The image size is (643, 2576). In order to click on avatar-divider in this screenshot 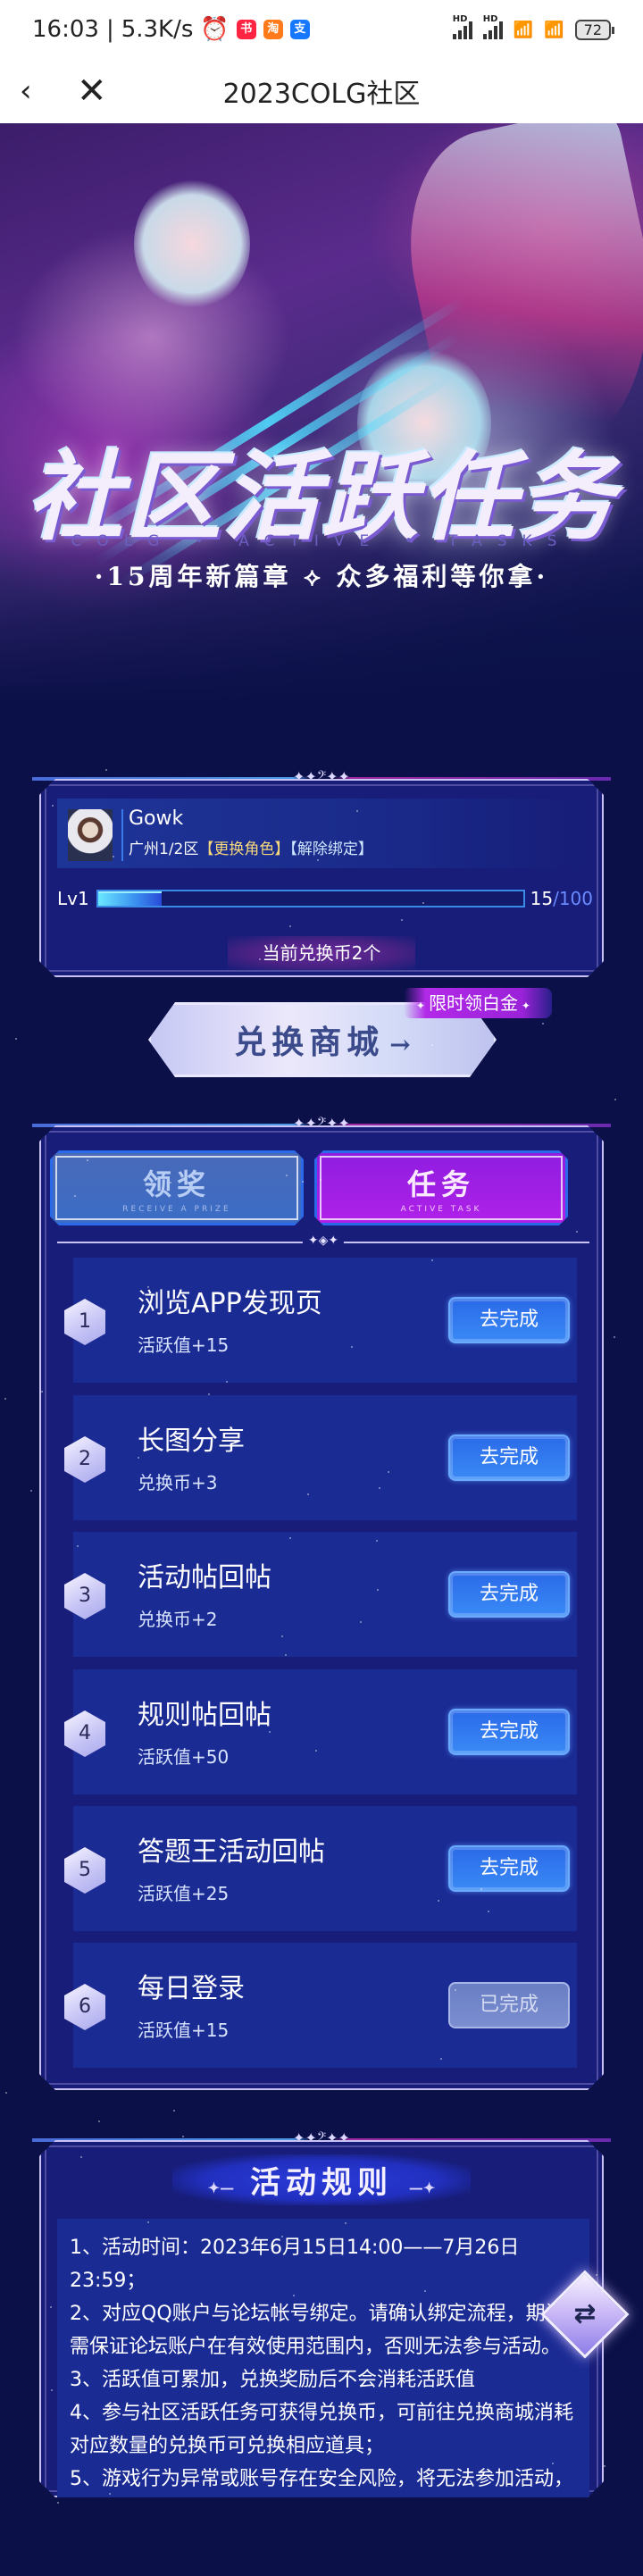, I will do `click(122, 835)`.